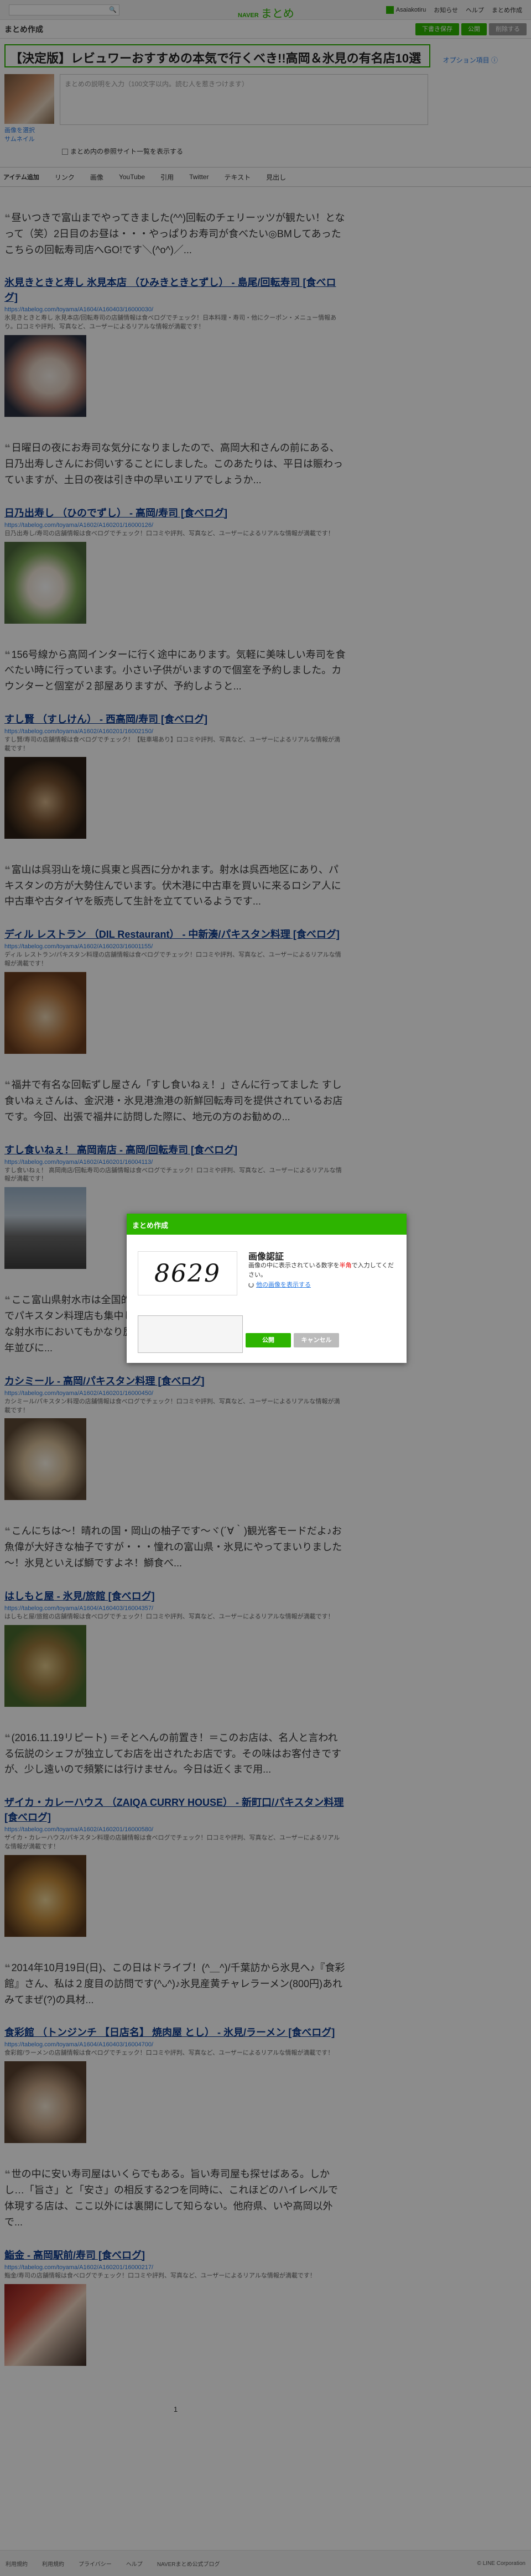 The height and width of the screenshot is (2576, 531). What do you see at coordinates (267, 1224) in the screenshot?
I see `modal-header: まとめ作成` at bounding box center [267, 1224].